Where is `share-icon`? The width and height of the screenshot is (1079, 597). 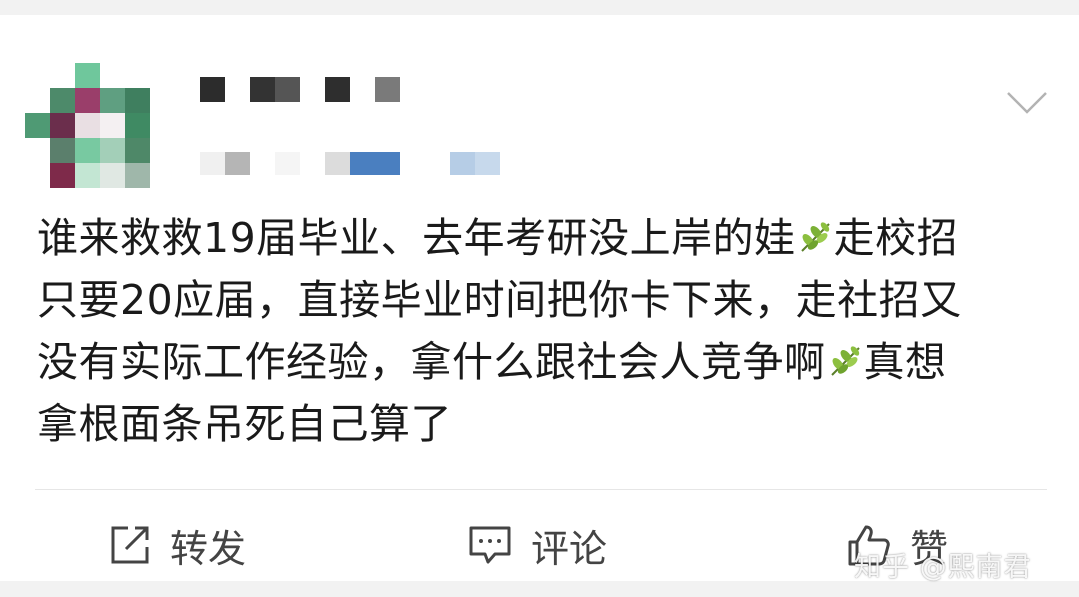
share-icon is located at coordinates (130, 545).